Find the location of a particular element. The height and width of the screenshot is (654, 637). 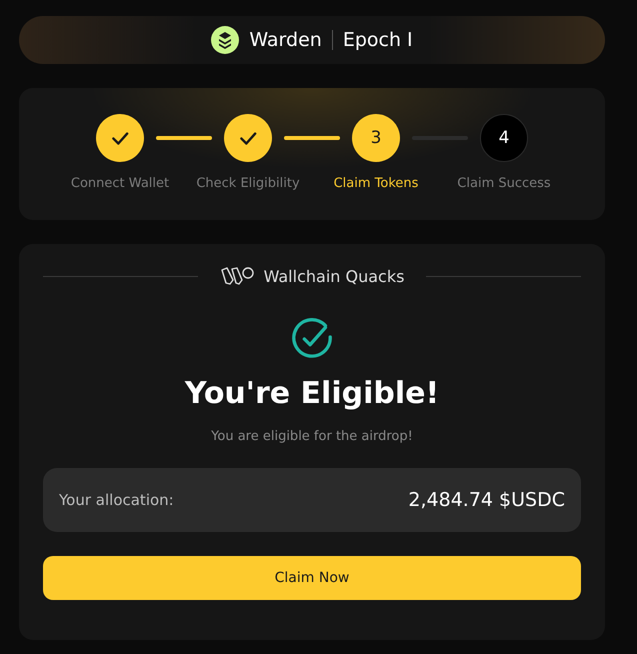

logo-icon is located at coordinates (225, 40).